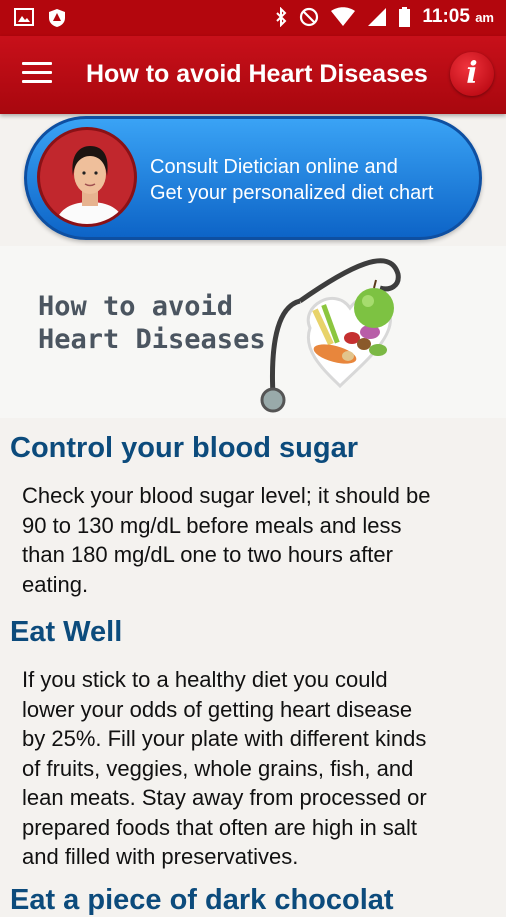 The height and width of the screenshot is (917, 506). Describe the element at coordinates (343, 16) in the screenshot. I see `wifi-icon` at that location.